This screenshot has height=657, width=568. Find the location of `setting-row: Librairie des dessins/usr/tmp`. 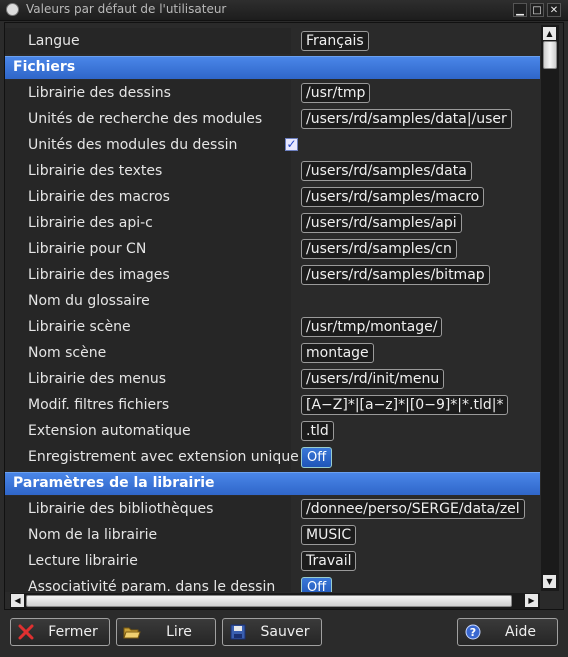

setting-row: Librairie des dessins/usr/tmp is located at coordinates (272, 93).